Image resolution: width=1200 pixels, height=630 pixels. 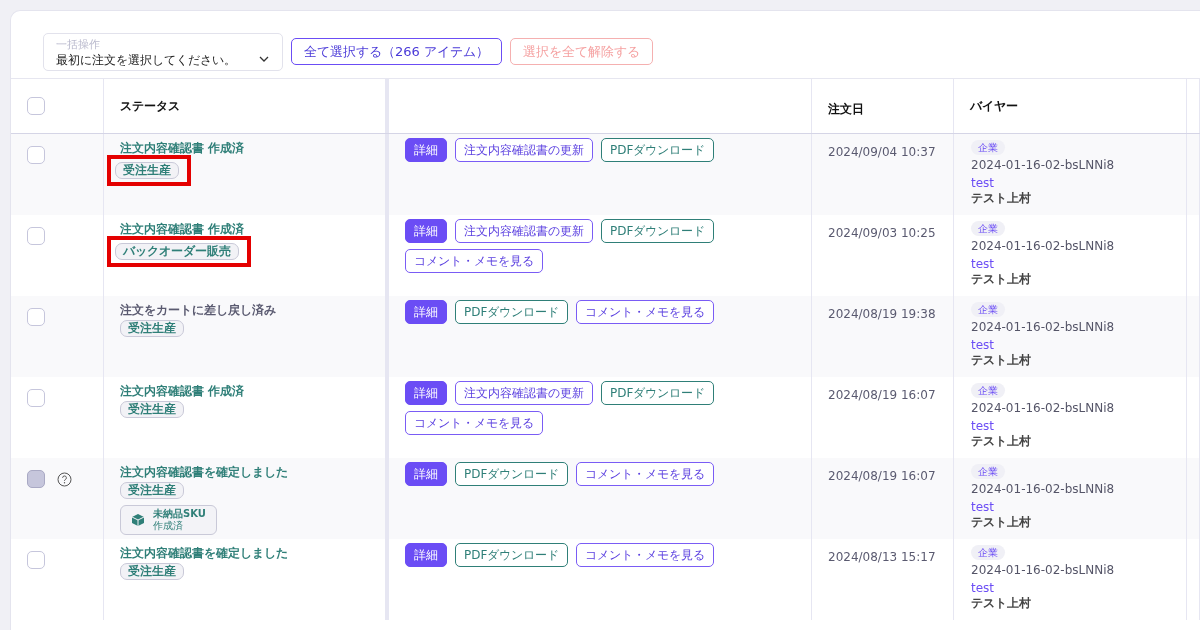 I want to click on select-all-checkbox, so click(x=36, y=106).